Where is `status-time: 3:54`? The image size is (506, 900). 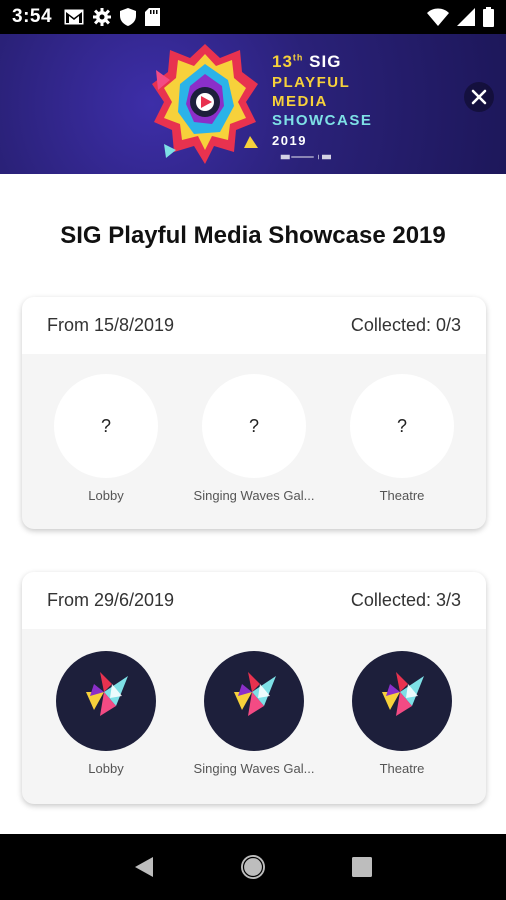 status-time: 3:54 is located at coordinates (32, 16).